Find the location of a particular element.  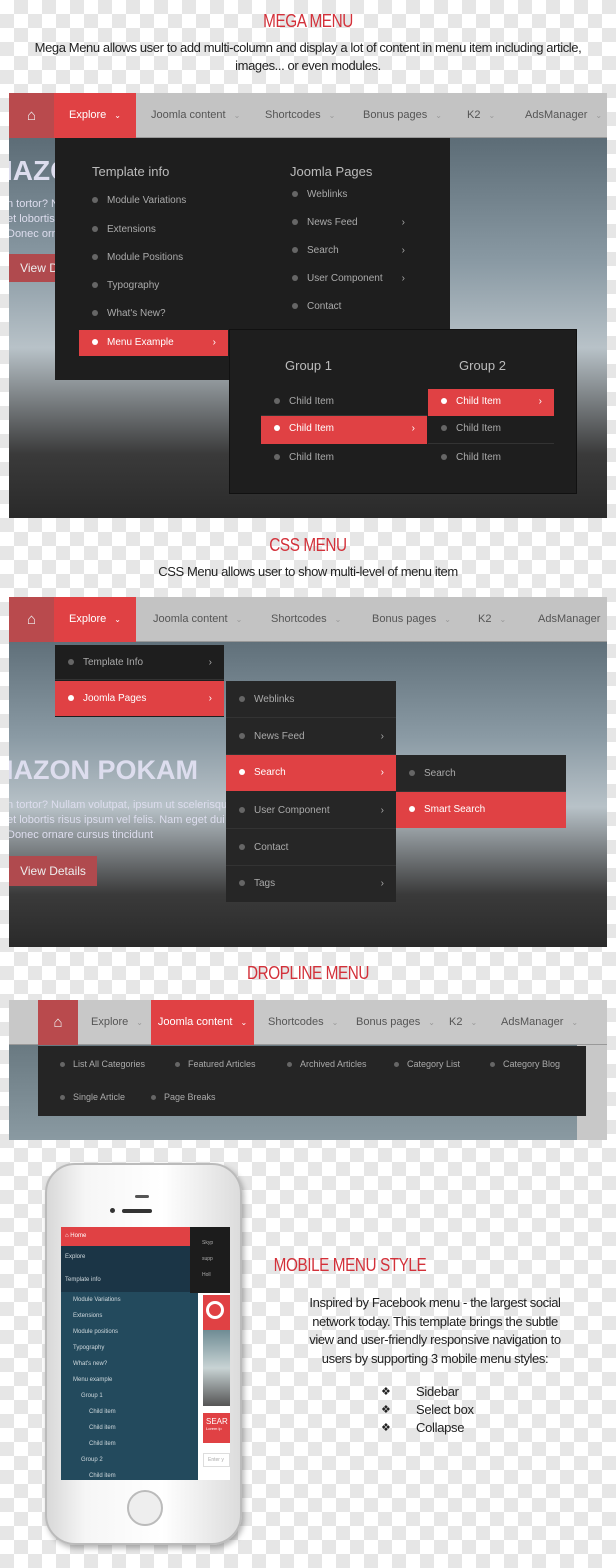

mobile-menu-item: Module Variations is located at coordinates (125, 1300).